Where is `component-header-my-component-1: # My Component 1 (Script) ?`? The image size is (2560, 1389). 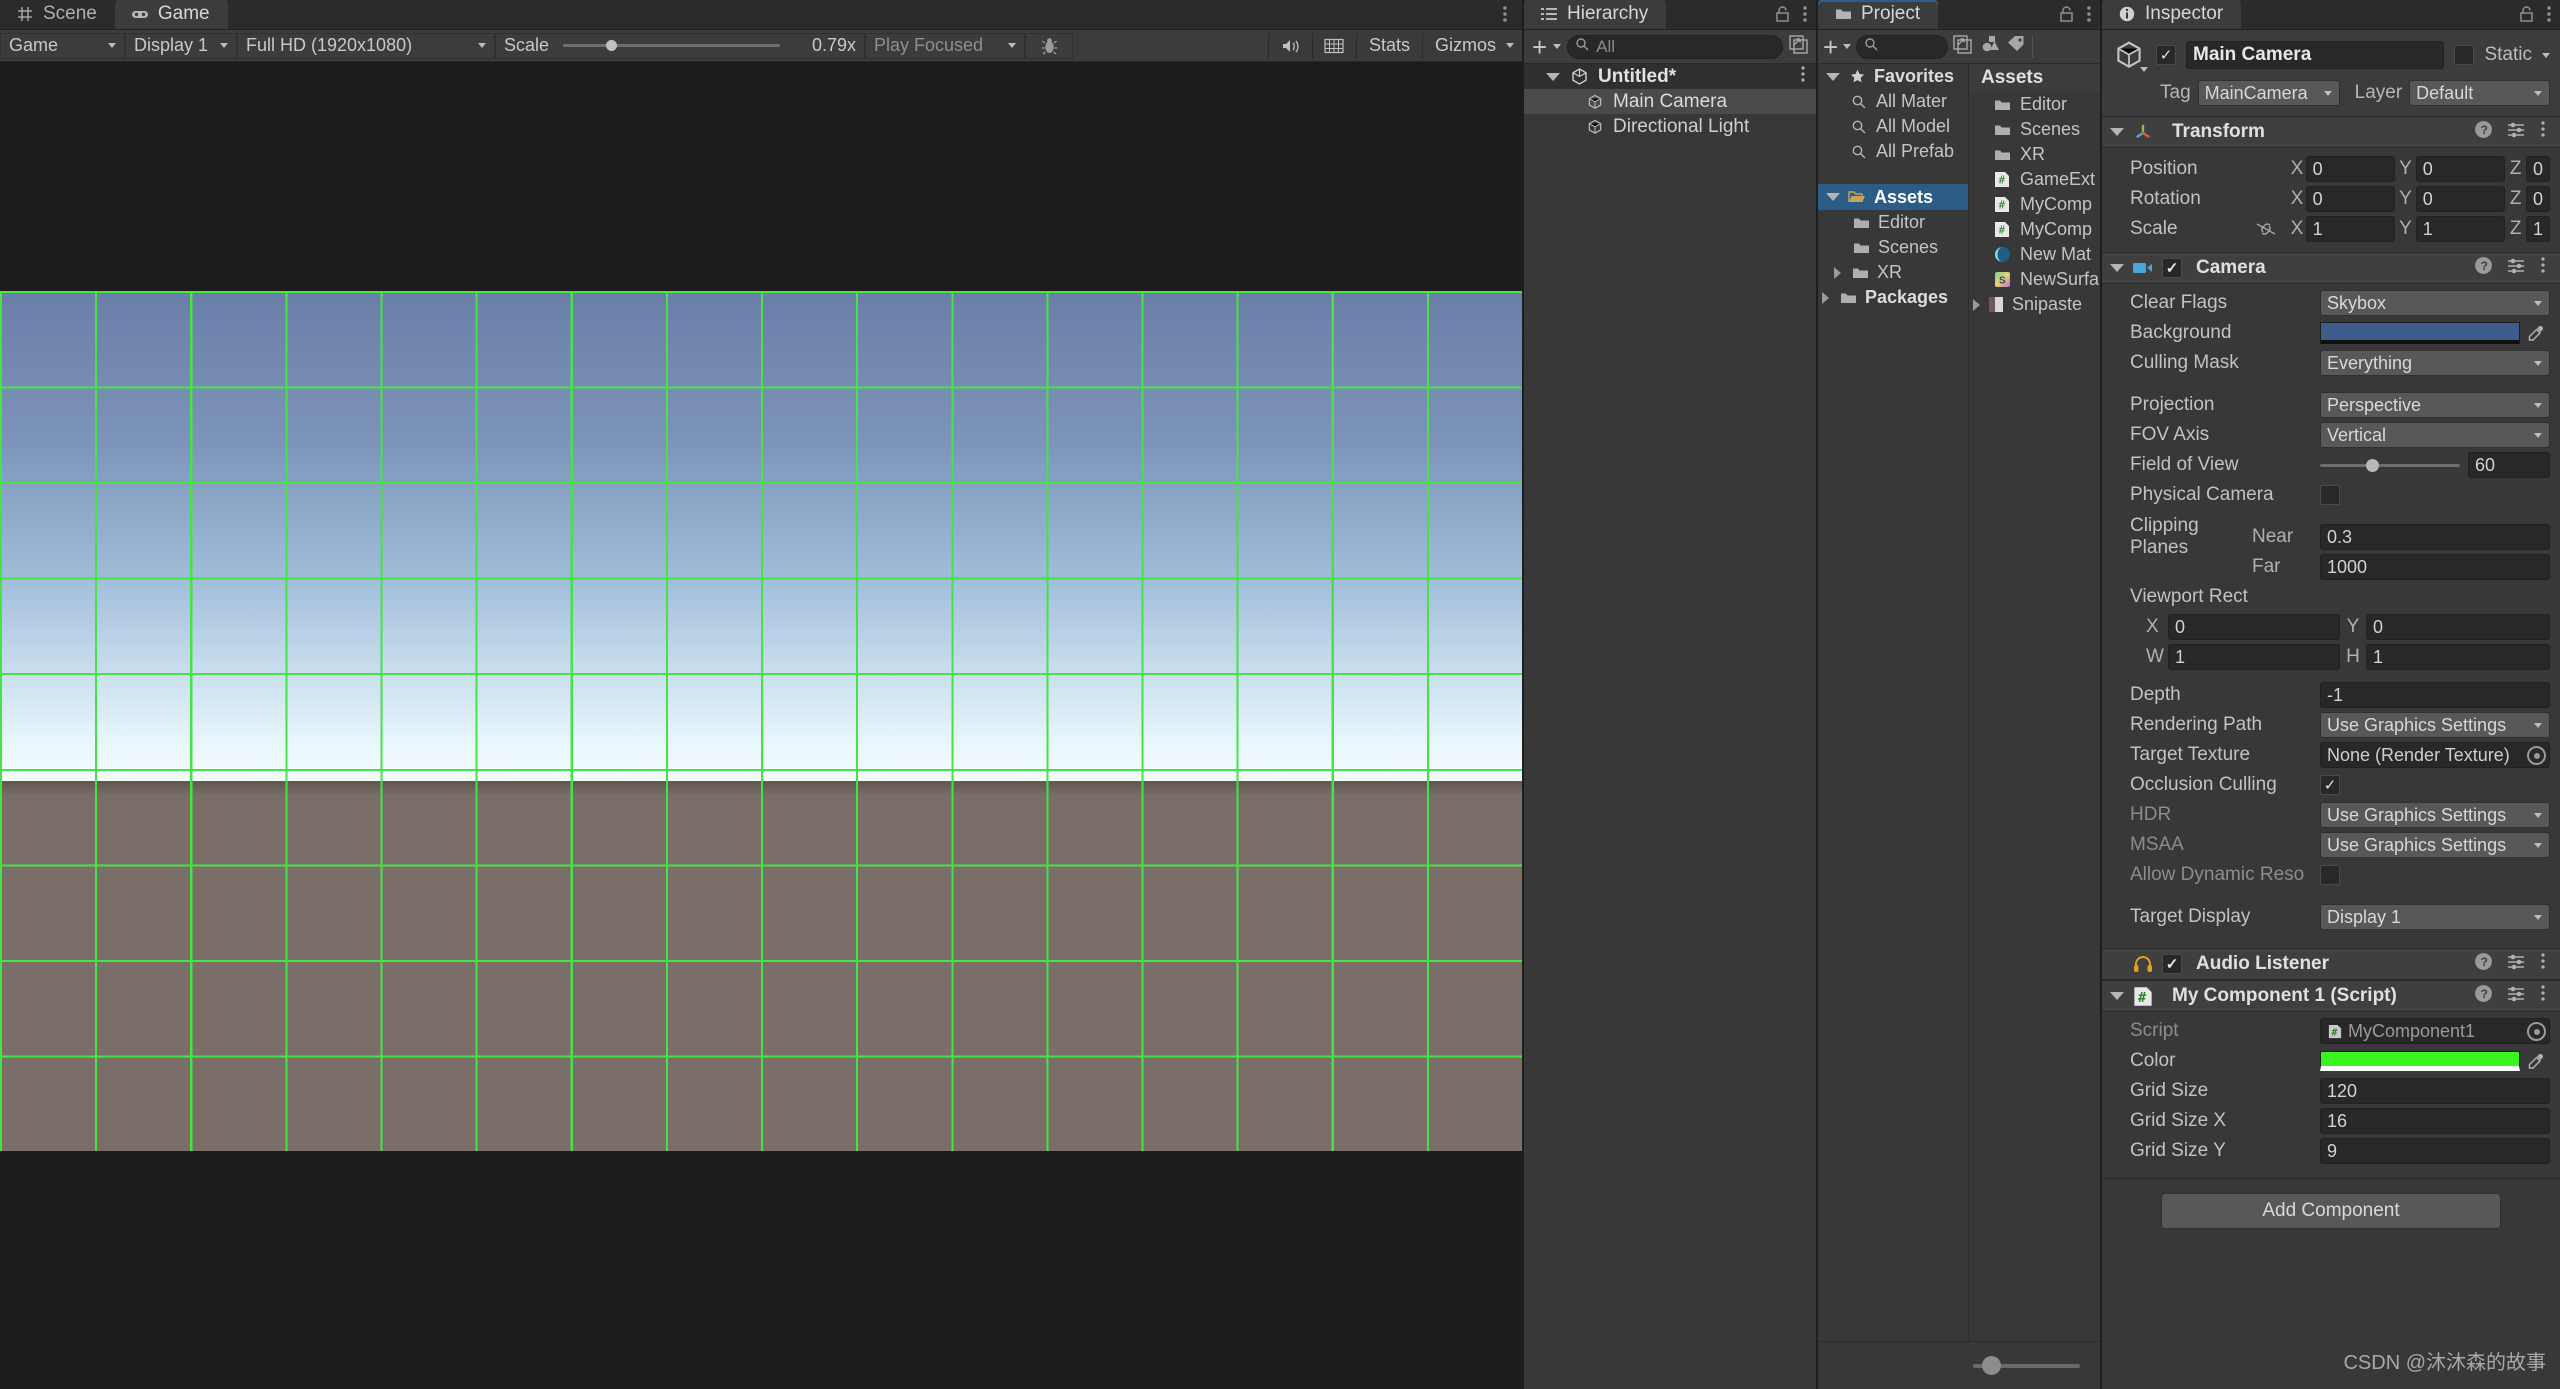
component-header-my-component-1: # My Component 1 (Script) ? is located at coordinates (2331, 996).